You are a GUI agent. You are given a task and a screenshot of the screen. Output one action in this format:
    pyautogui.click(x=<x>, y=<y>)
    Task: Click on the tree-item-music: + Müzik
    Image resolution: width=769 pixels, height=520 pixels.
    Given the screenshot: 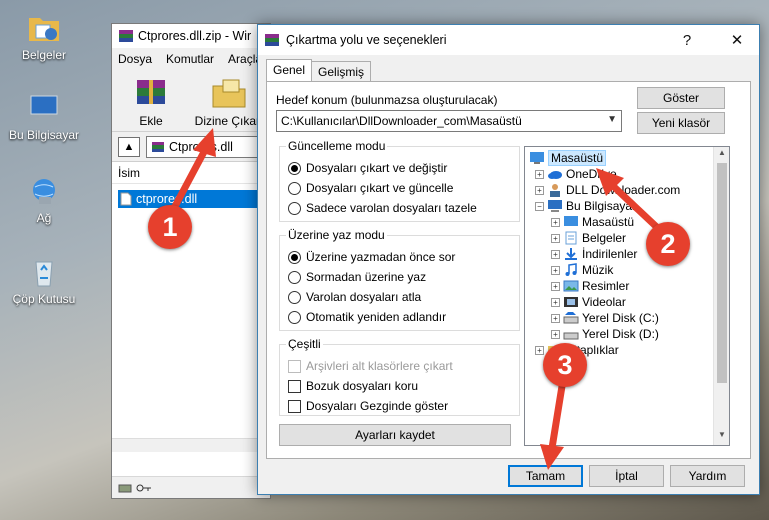 What is the action you would take?
    pyautogui.click(x=582, y=270)
    